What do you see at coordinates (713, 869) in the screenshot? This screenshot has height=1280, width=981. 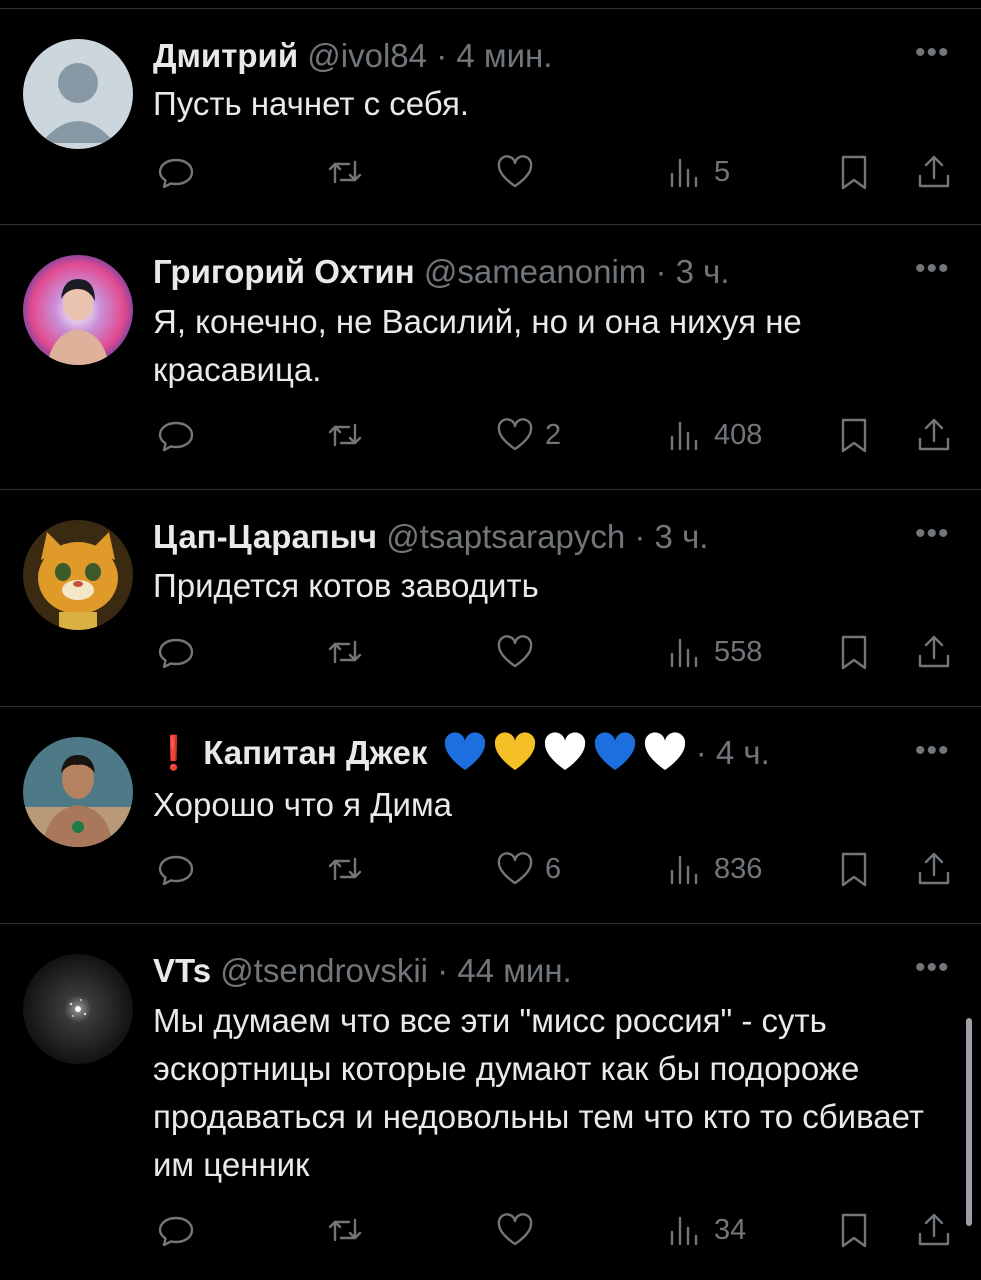 I see `views-button: 836` at bounding box center [713, 869].